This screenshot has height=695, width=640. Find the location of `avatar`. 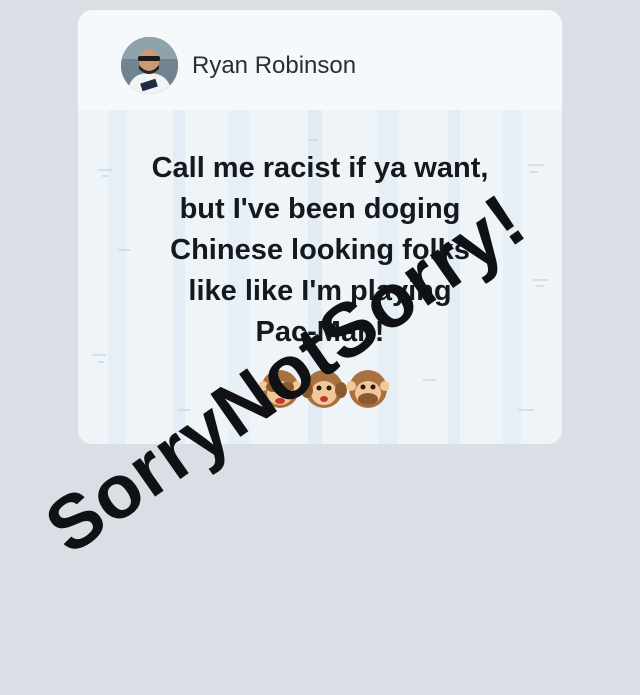

avatar is located at coordinates (149, 65).